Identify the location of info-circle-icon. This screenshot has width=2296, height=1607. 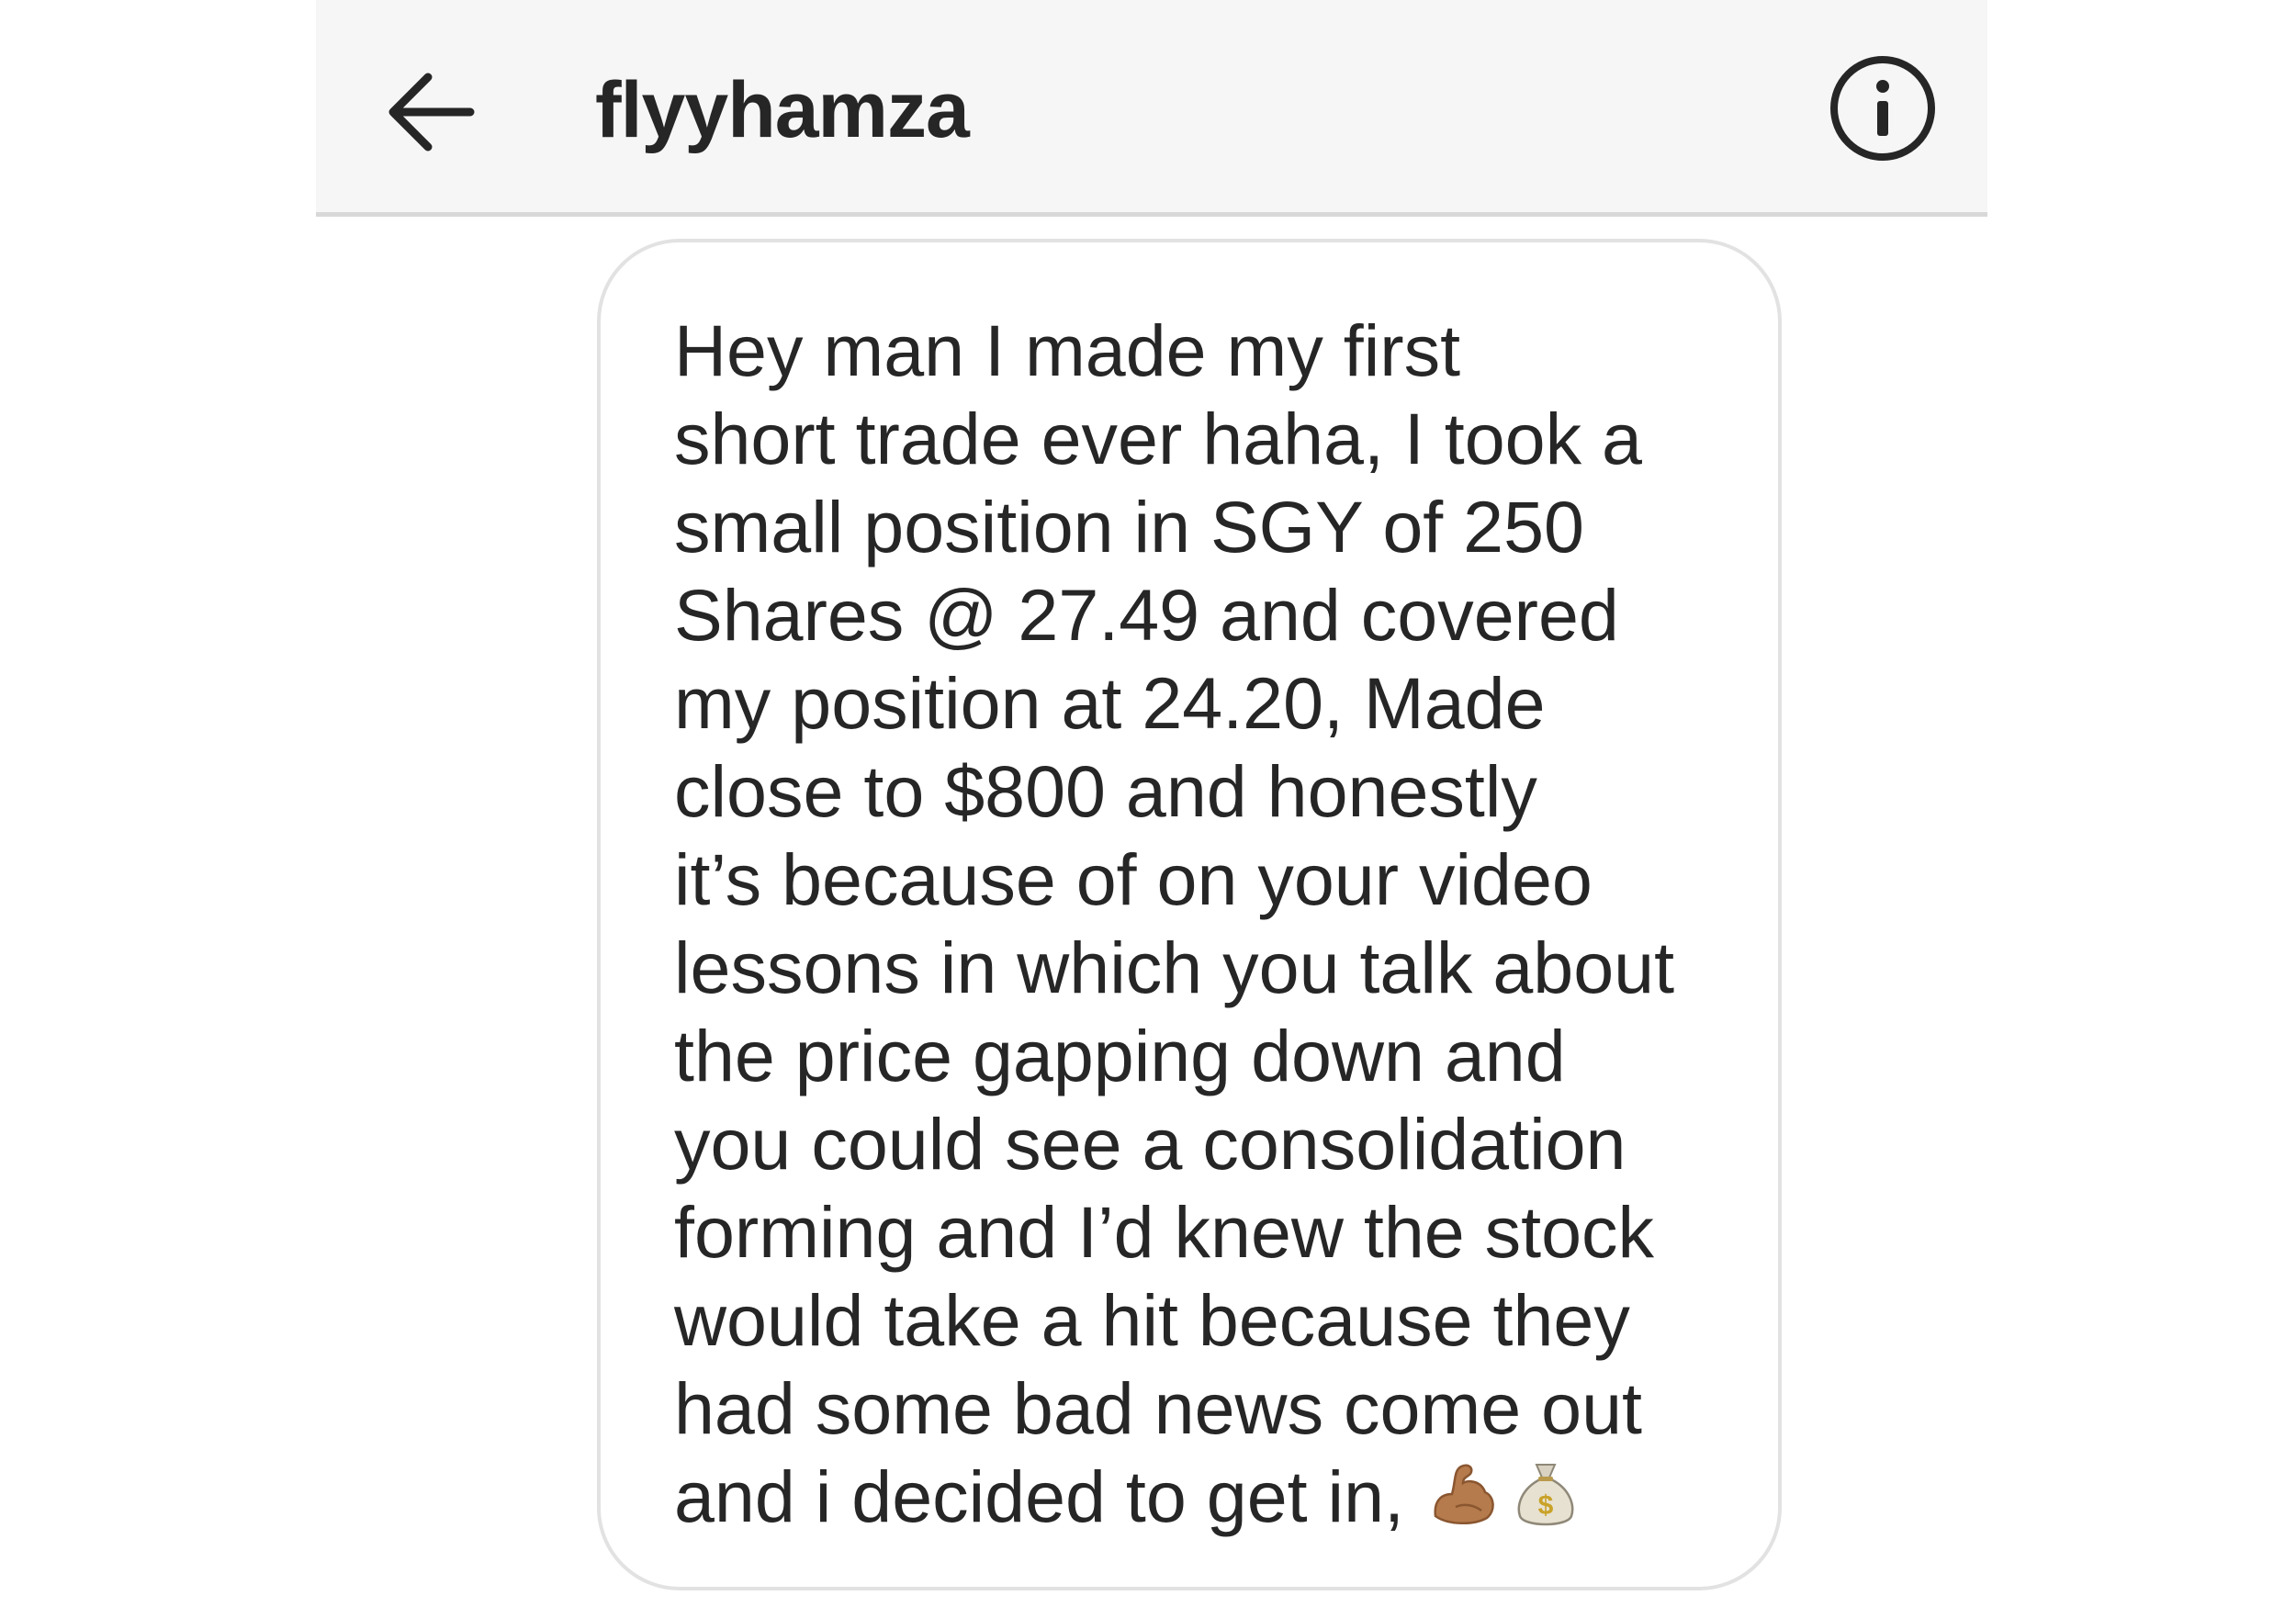
(1882, 108).